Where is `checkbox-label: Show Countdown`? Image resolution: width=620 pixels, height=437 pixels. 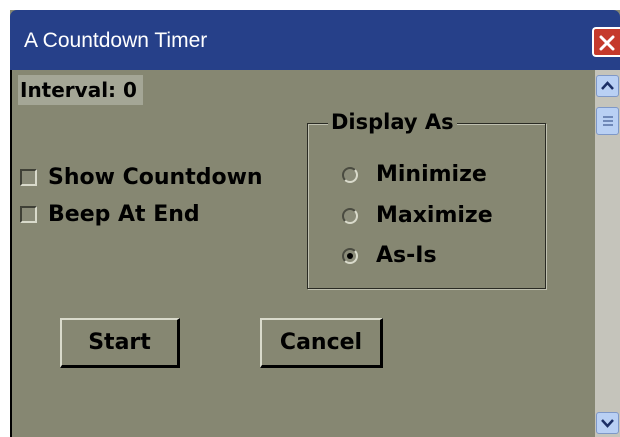
checkbox-label: Show Countdown is located at coordinates (155, 177).